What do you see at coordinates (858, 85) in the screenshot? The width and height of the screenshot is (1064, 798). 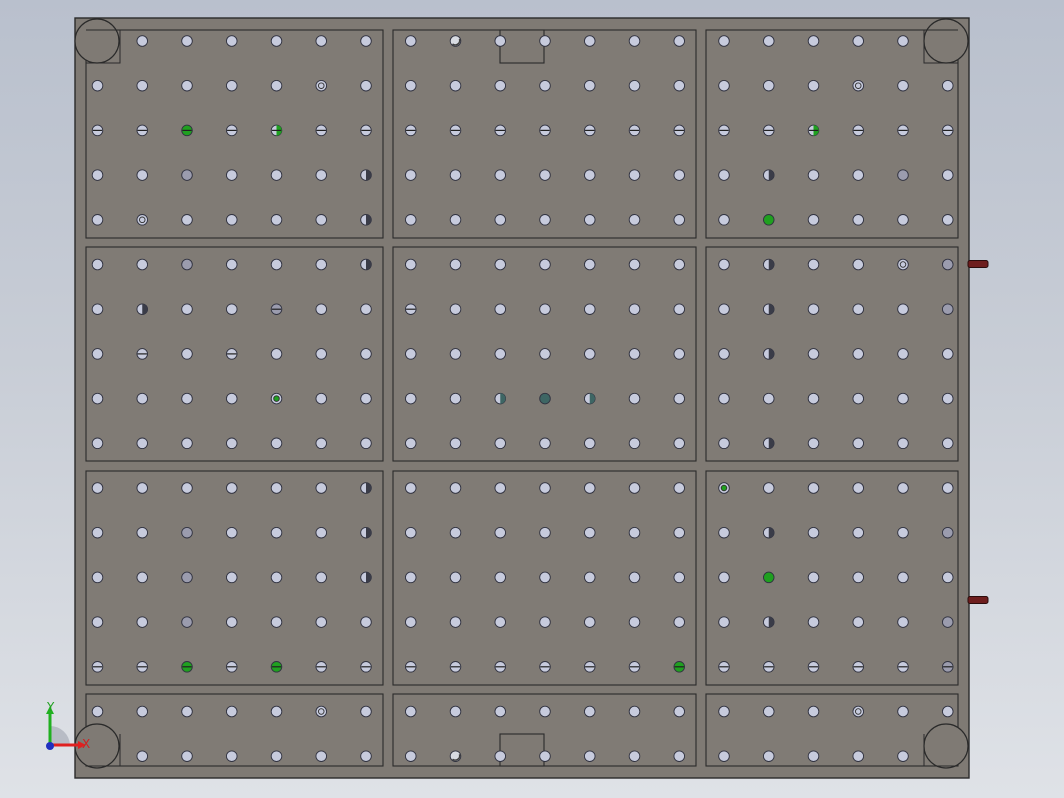 I see `hole-r2c18-inner-ring` at bounding box center [858, 85].